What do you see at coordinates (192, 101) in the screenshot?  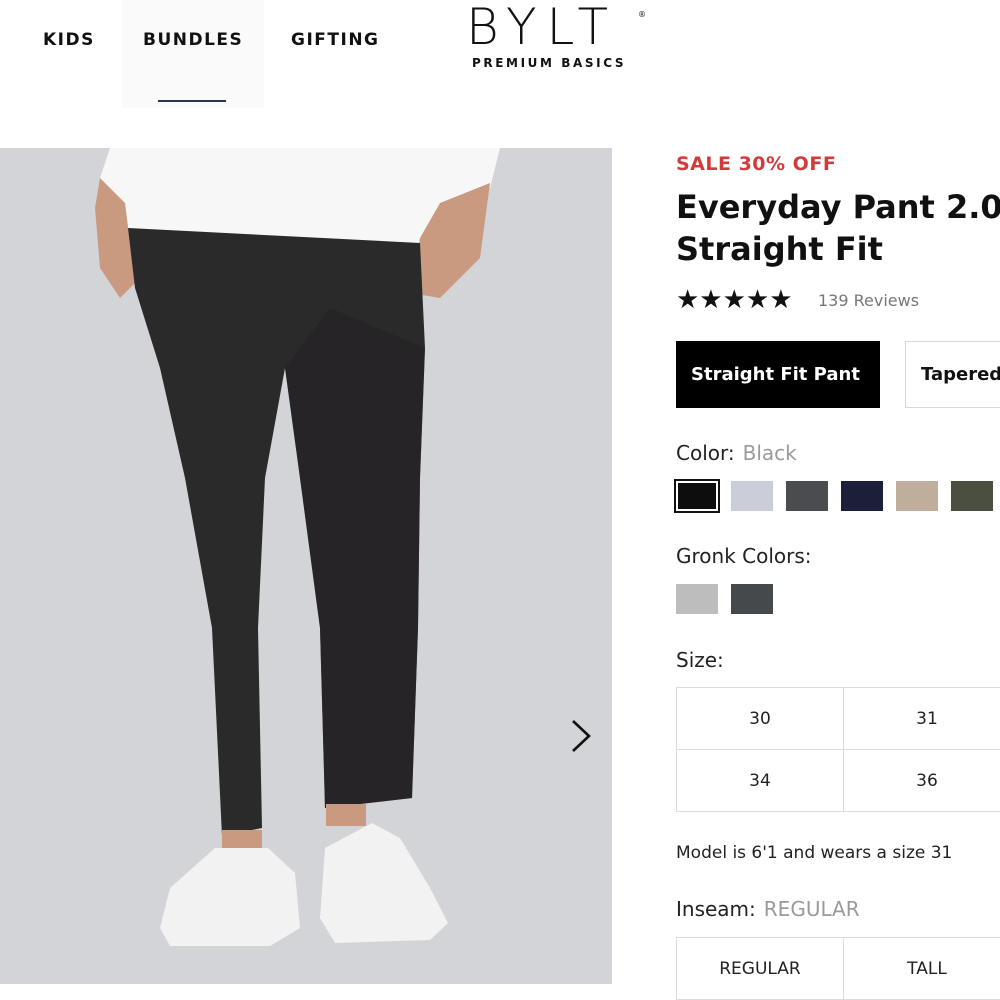 I see `nav-active-underline` at bounding box center [192, 101].